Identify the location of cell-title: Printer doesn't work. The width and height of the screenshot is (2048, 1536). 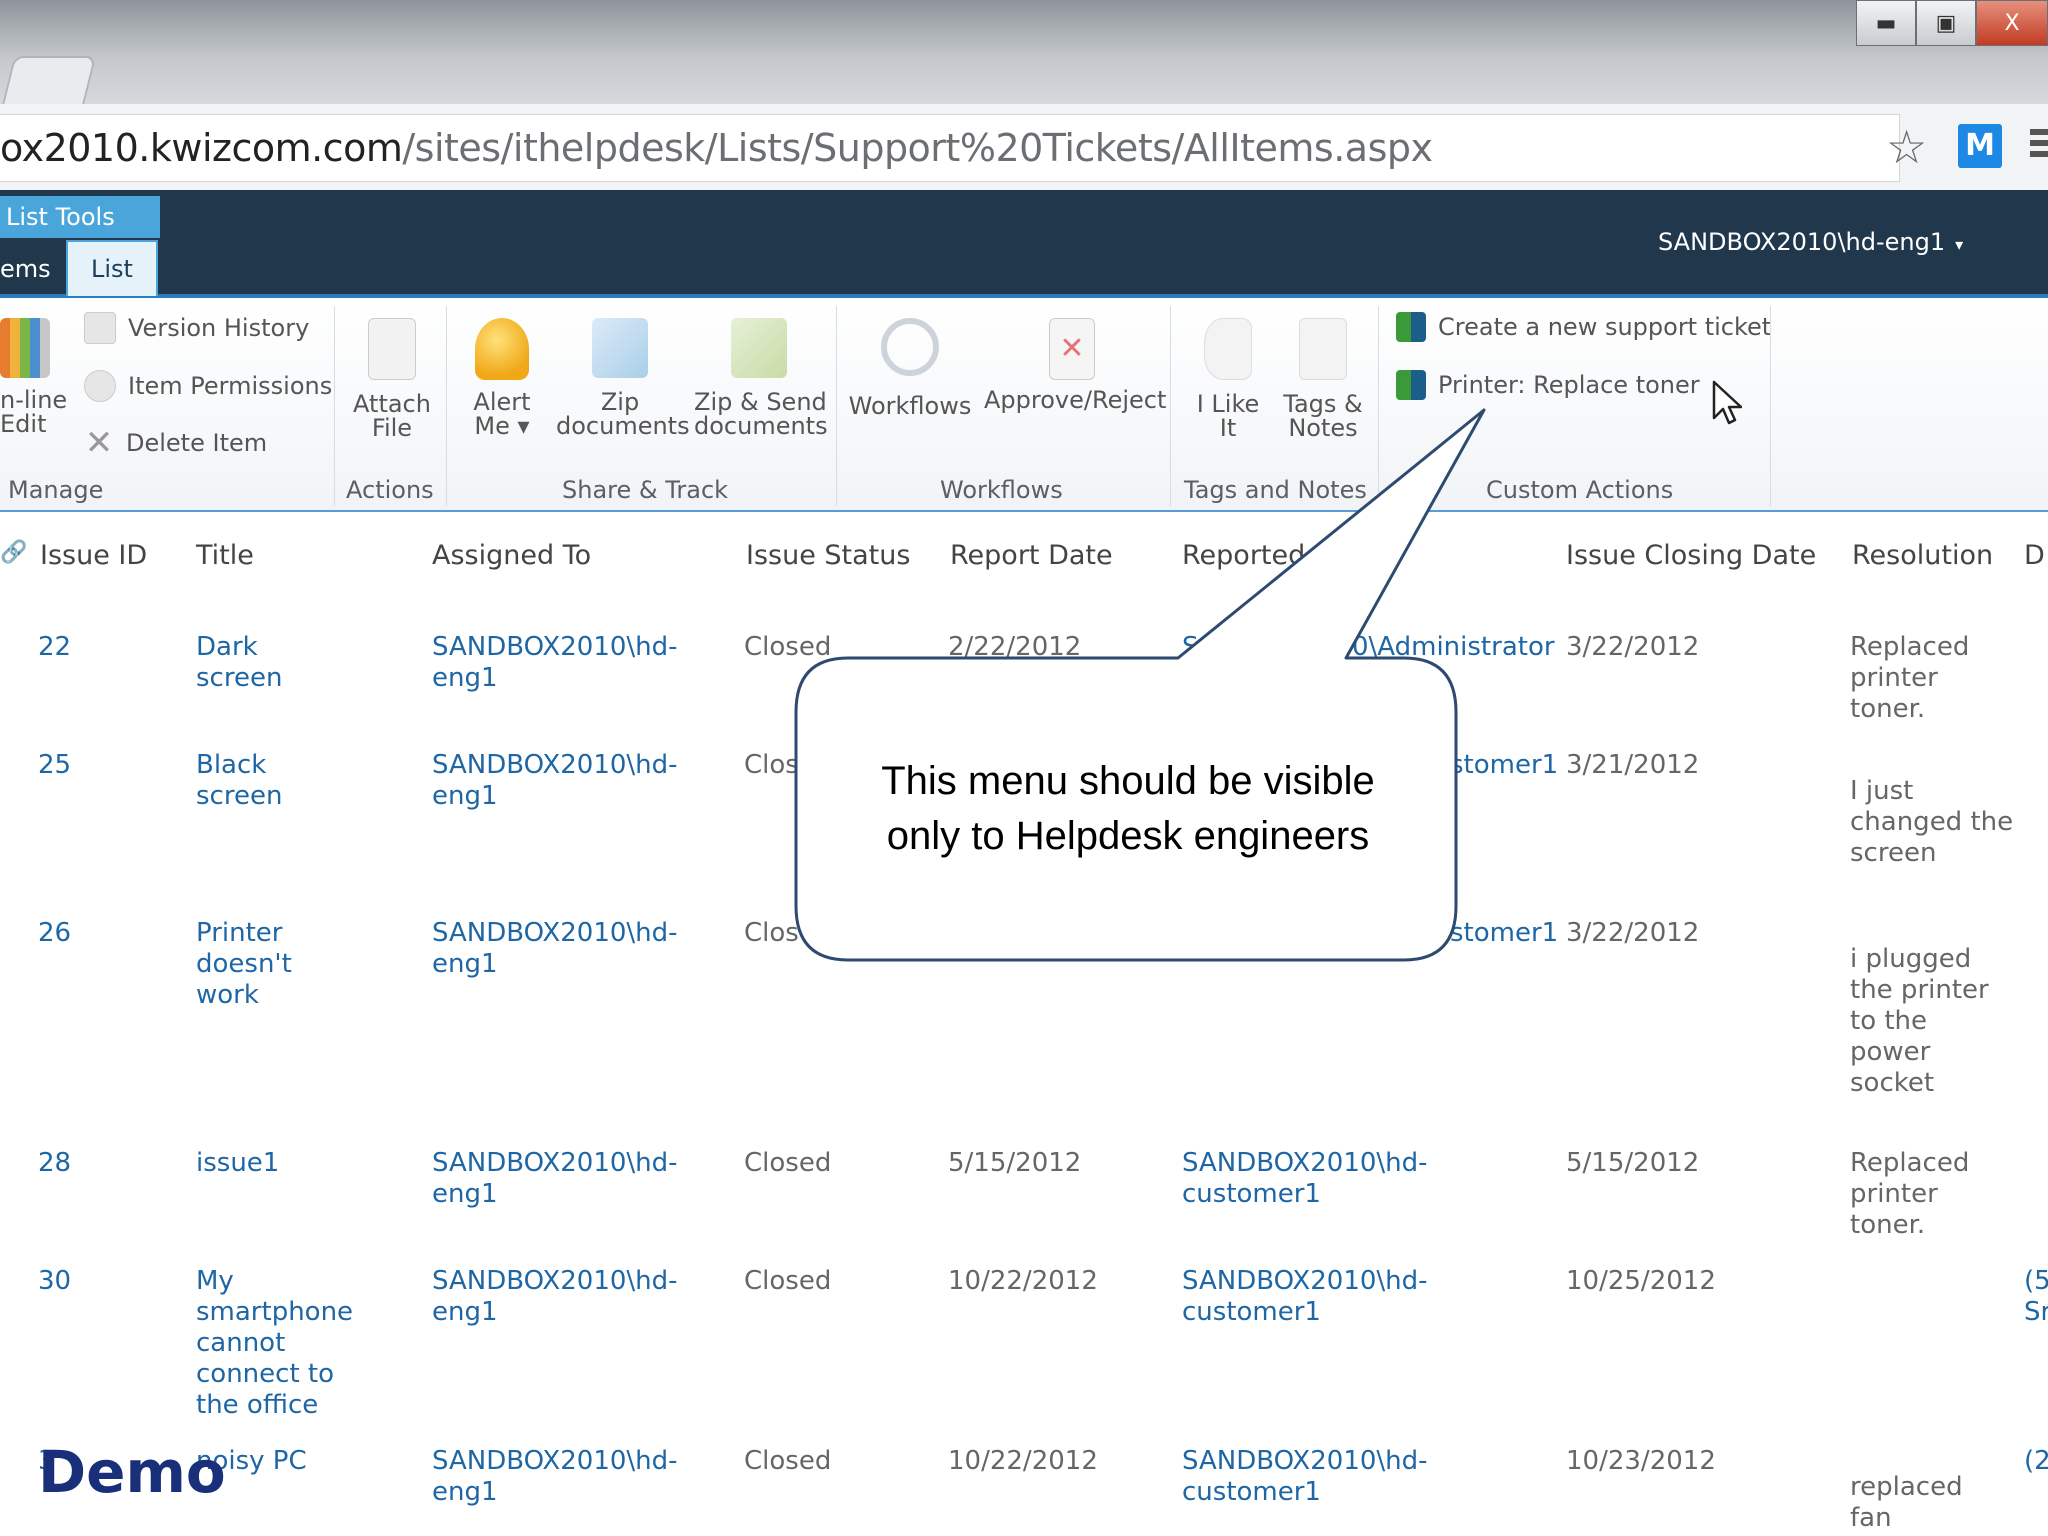
(296, 964).